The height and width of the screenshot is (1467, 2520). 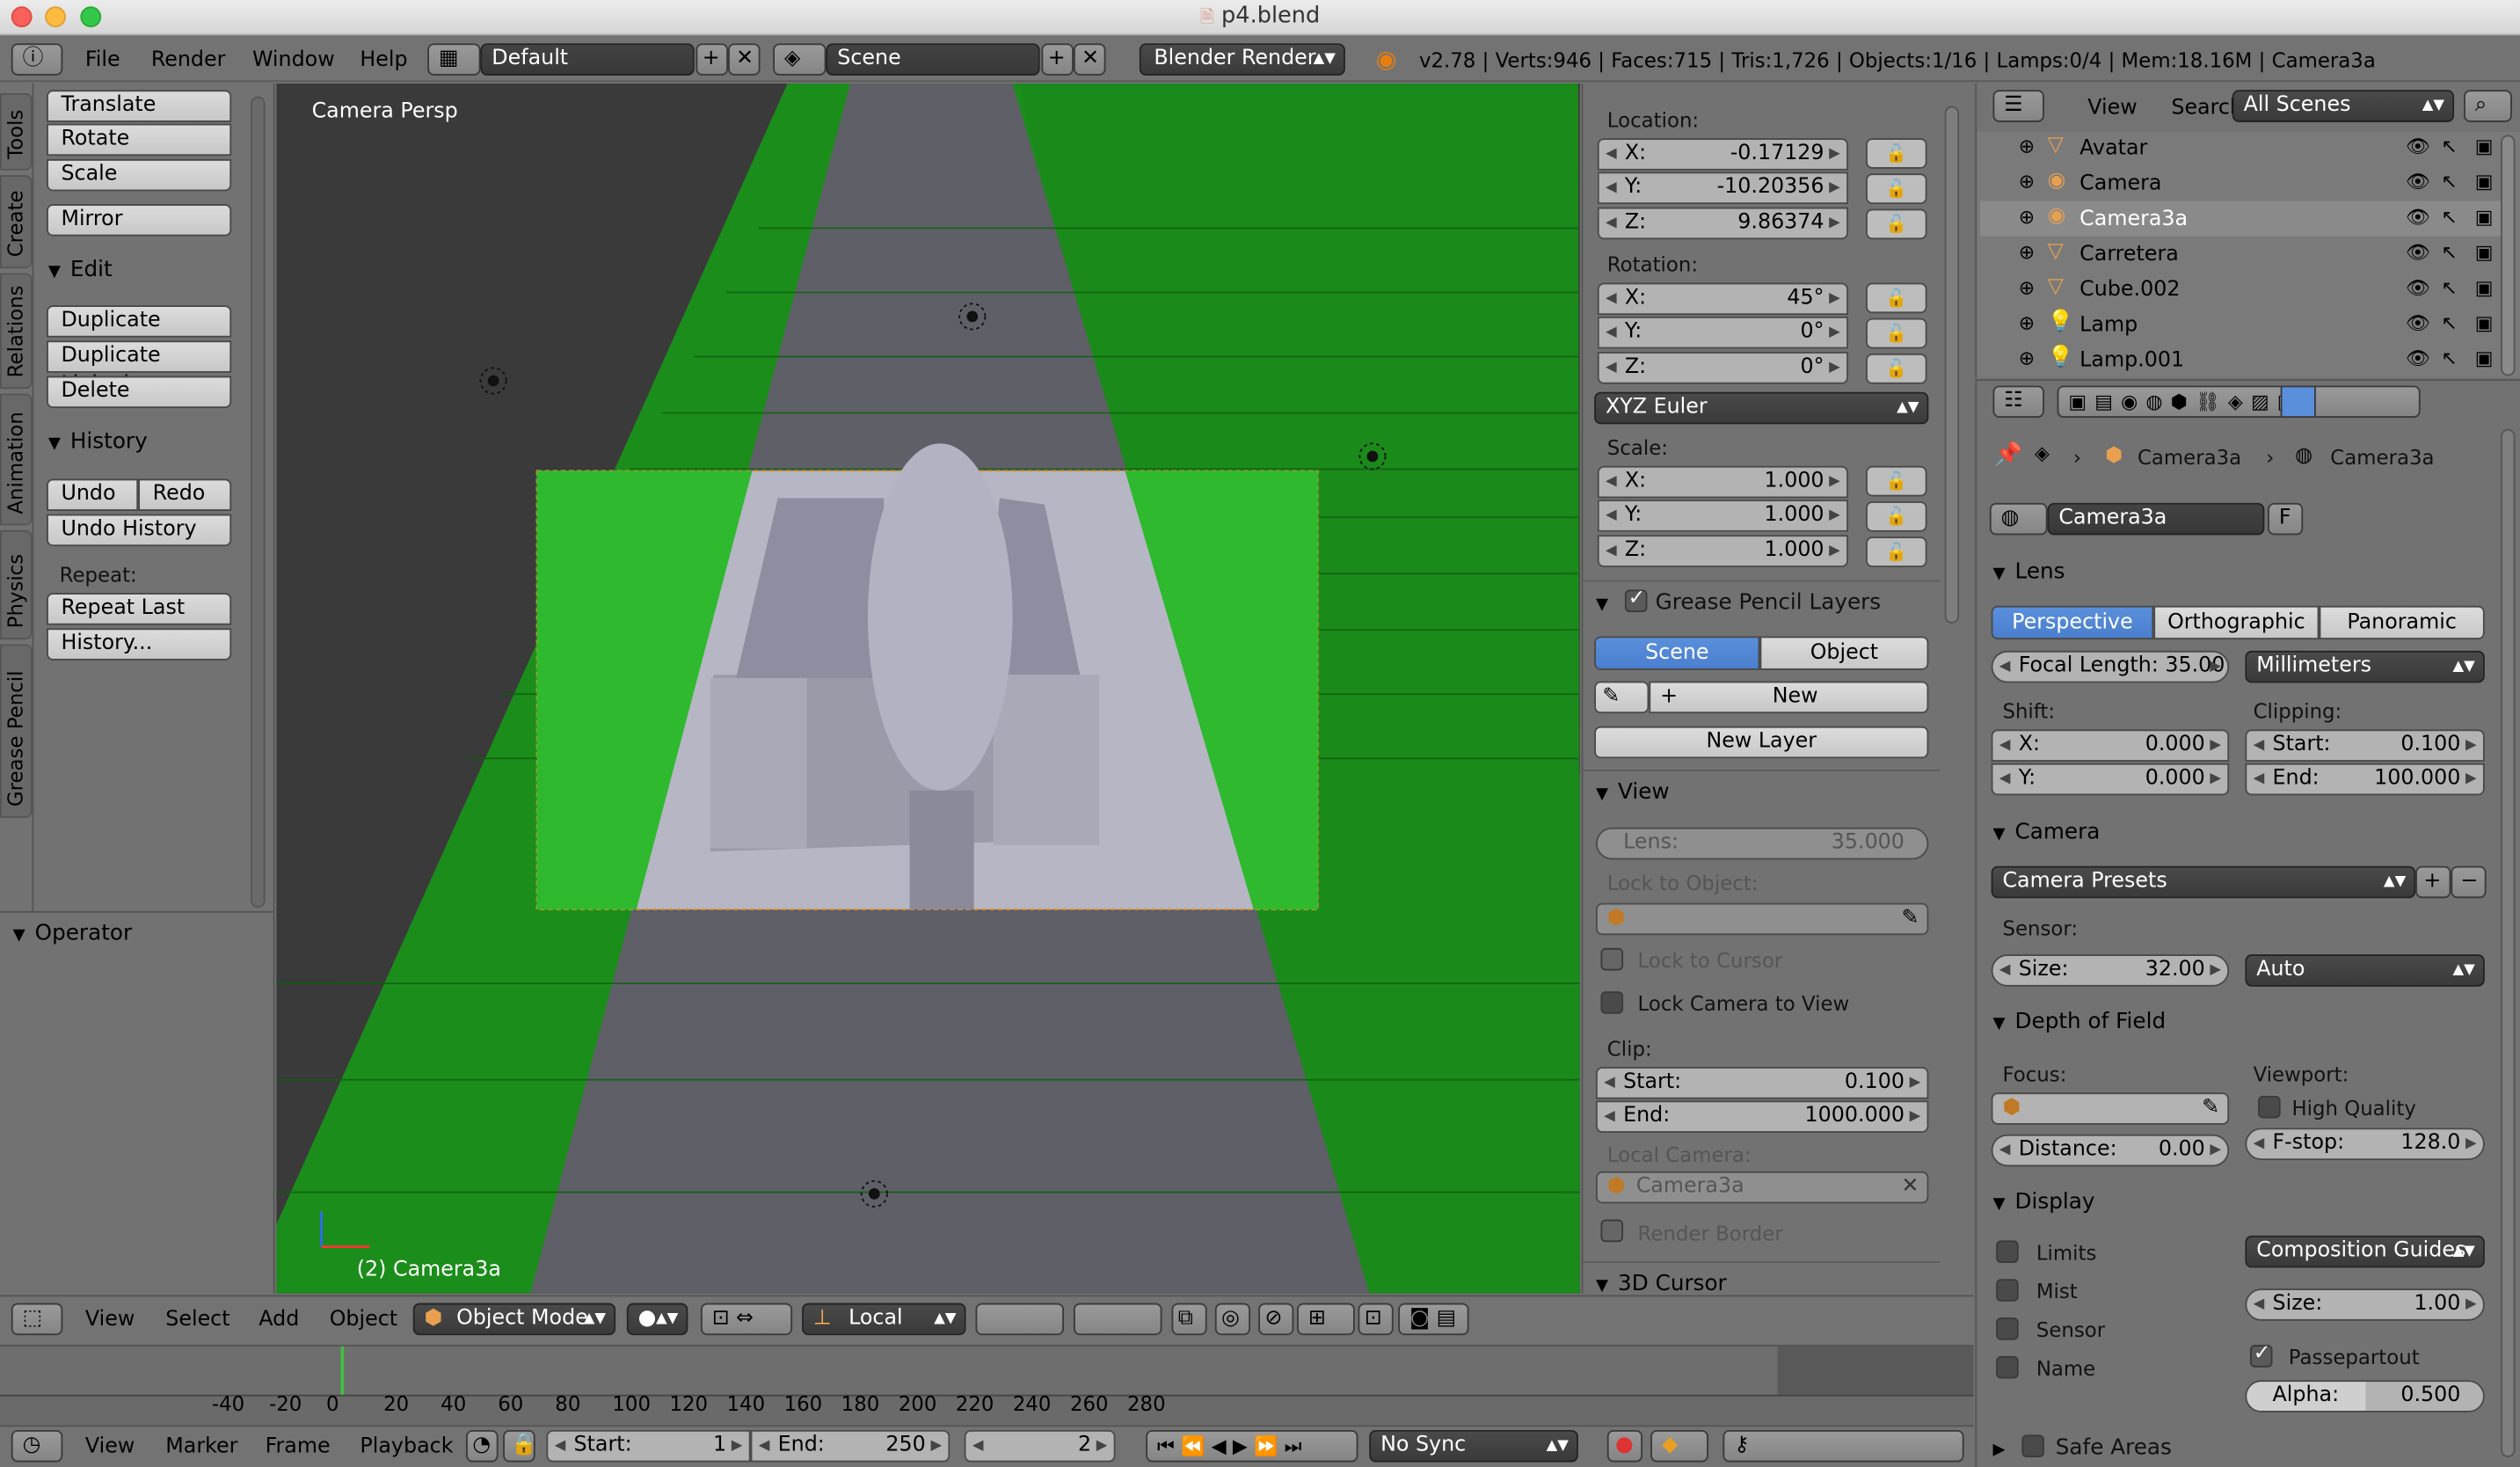 What do you see at coordinates (2072, 622) in the screenshot?
I see `lens-perspective-tab: Perspective` at bounding box center [2072, 622].